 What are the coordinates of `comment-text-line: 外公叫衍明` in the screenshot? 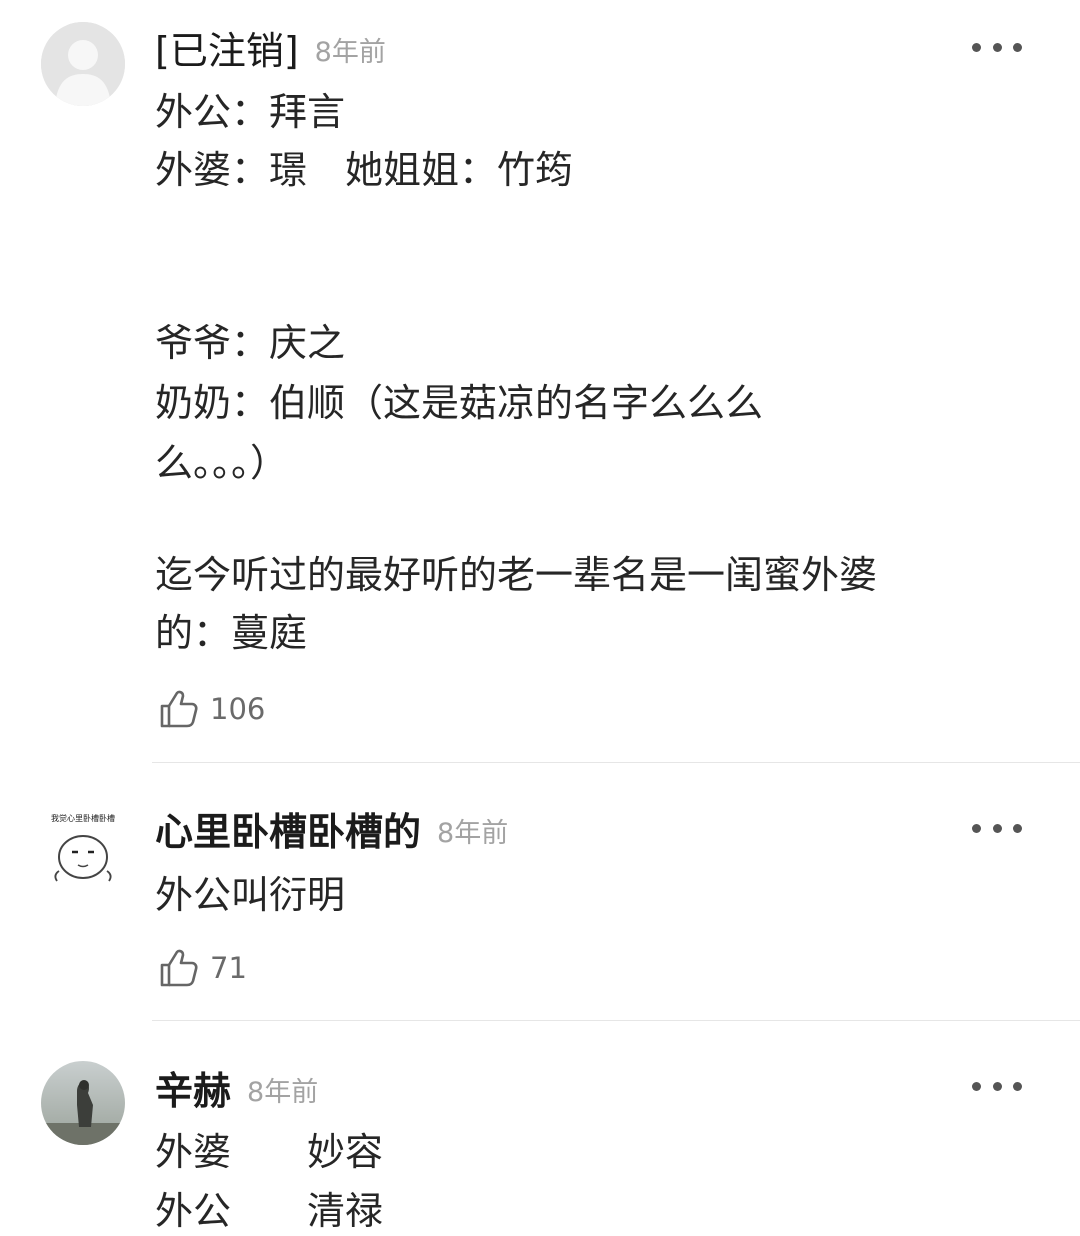 It's located at (250, 895).